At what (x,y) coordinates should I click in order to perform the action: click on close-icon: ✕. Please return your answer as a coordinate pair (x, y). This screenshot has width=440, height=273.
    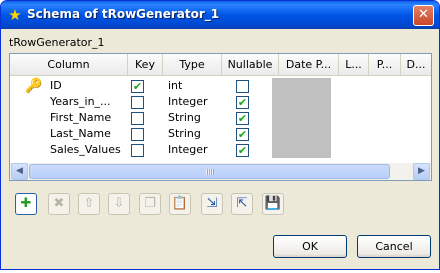
    Looking at the image, I should click on (423, 14).